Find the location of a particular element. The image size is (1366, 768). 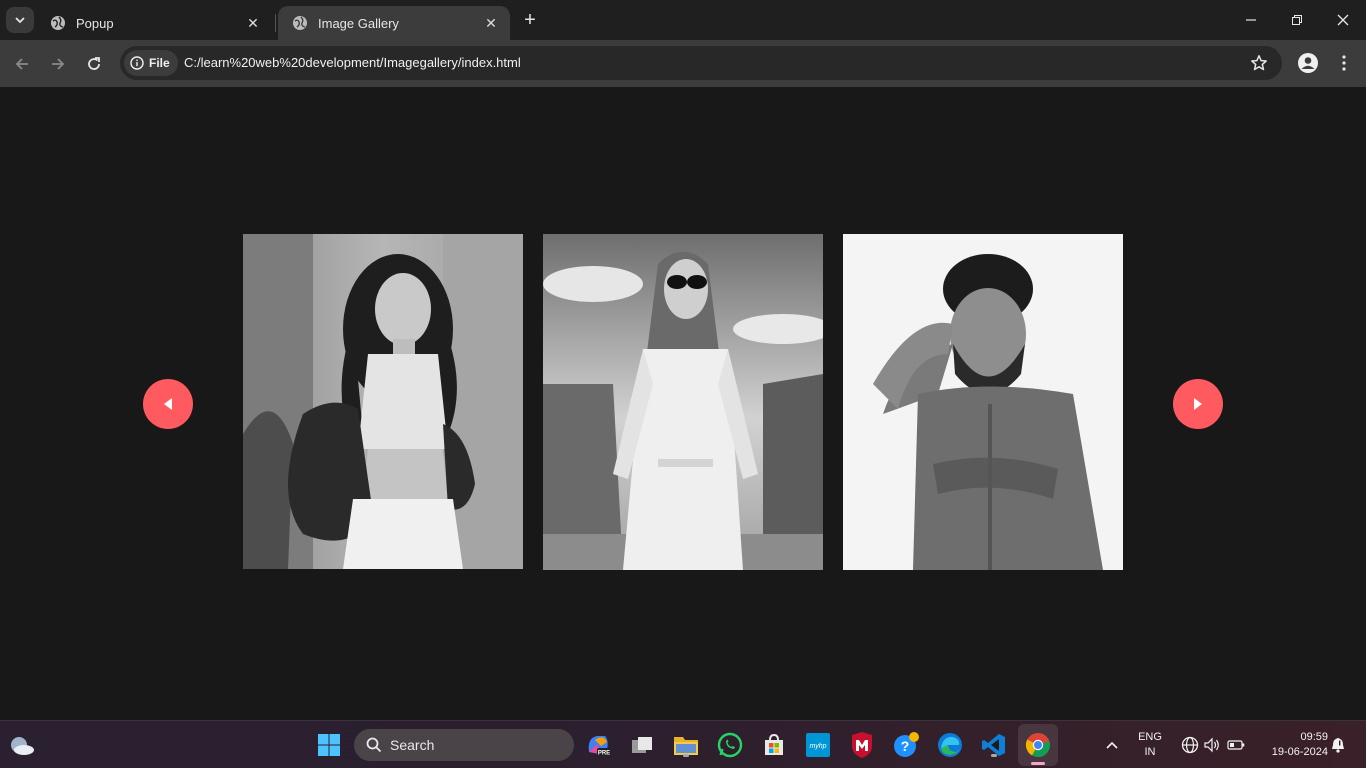

mcafee-icon is located at coordinates (862, 745).